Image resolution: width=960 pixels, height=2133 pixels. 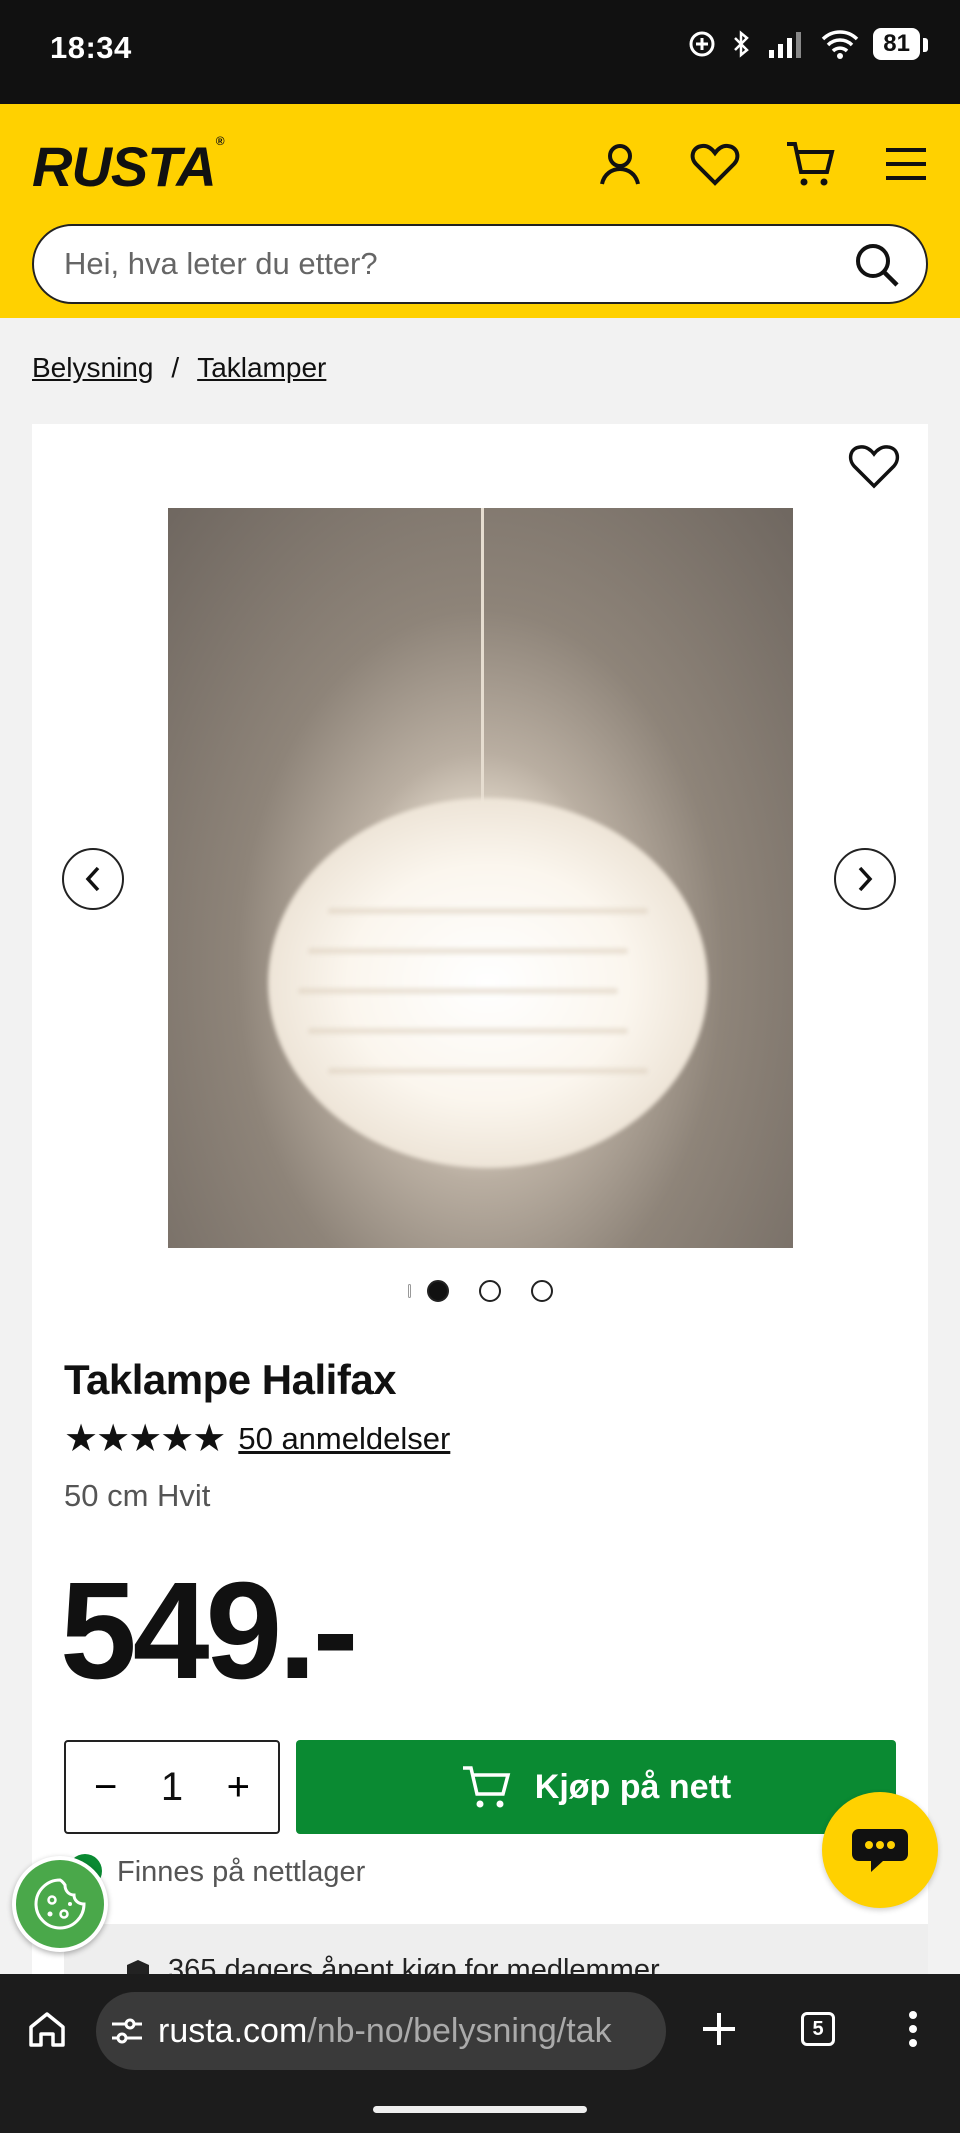 I want to click on carousel-prev-button, so click(x=93, y=879).